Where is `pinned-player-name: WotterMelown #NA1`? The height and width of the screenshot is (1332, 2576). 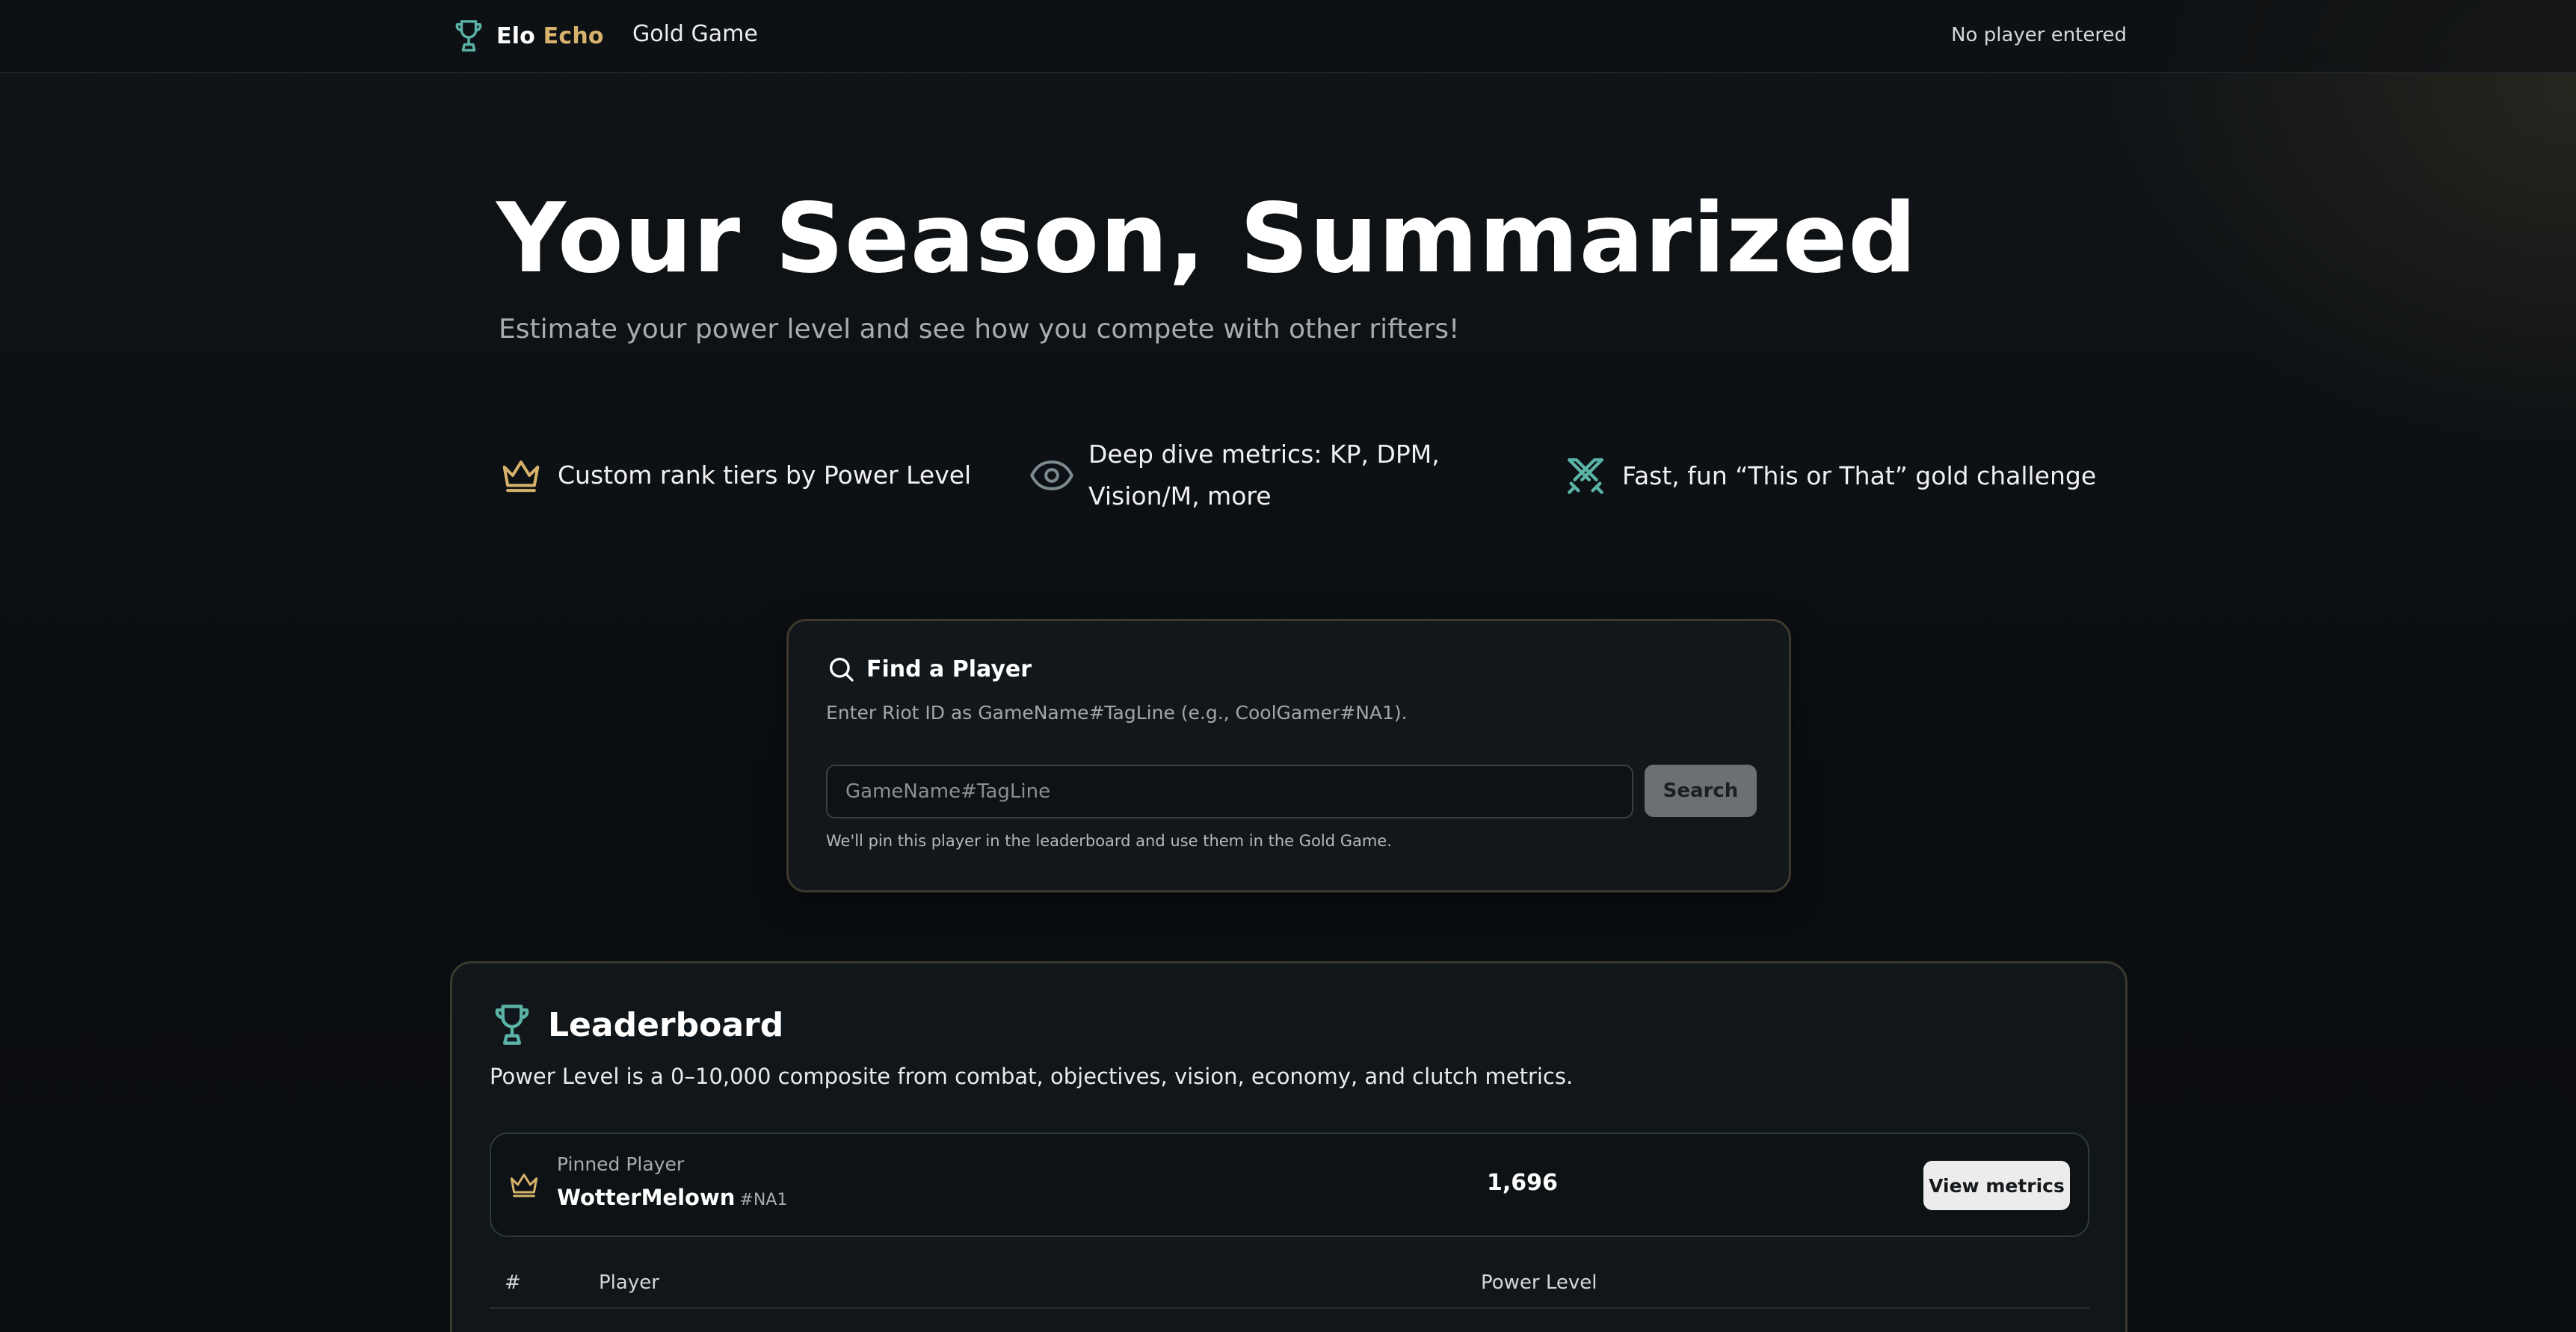 pinned-player-name: WotterMelown #NA1 is located at coordinates (672, 1197).